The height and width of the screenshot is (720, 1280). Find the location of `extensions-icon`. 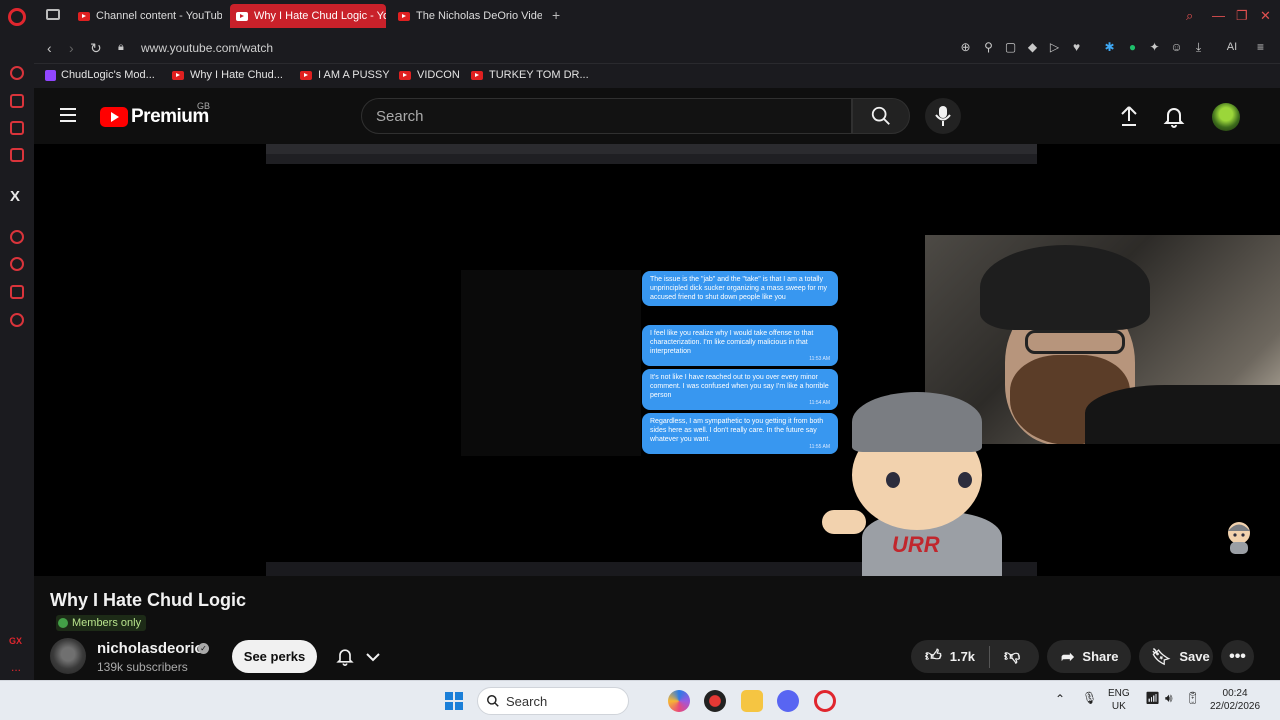

extensions-icon is located at coordinates (17, 292).